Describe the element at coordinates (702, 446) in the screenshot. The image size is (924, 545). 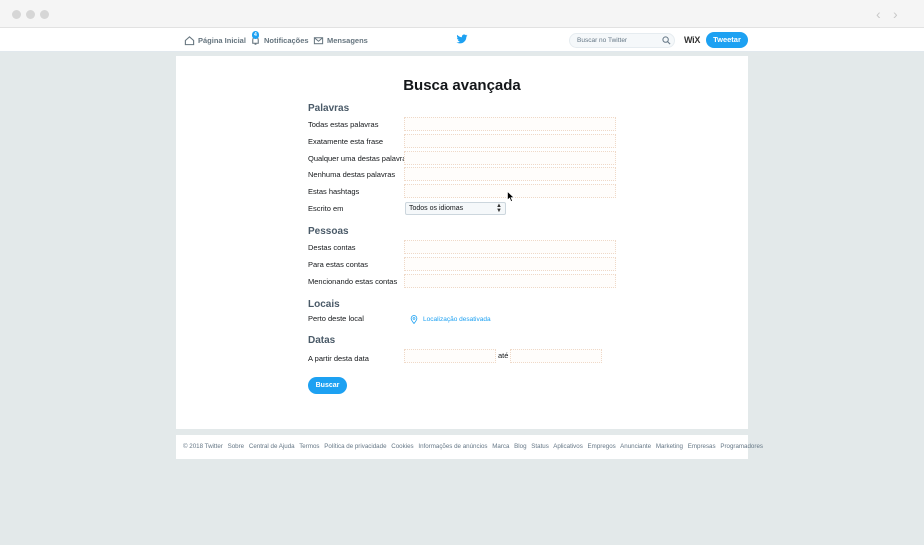
I see `footer-link-business: Empresas` at that location.